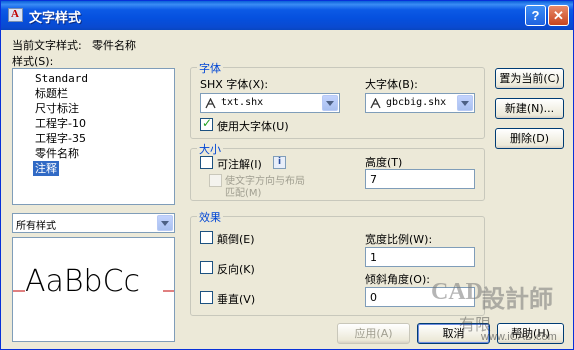  Describe the element at coordinates (57, 153) in the screenshot. I see `list-item: 零件名称` at that location.